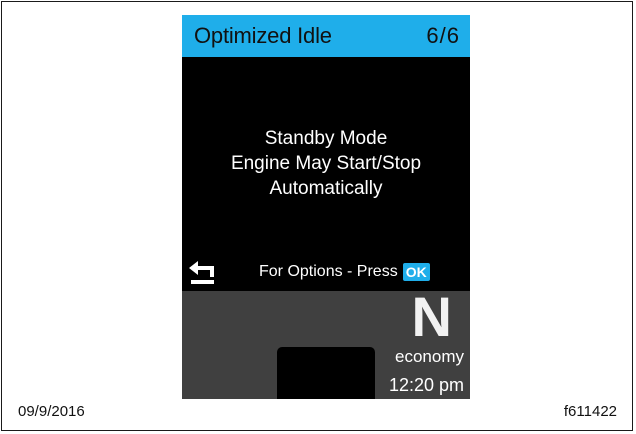  I want to click on page-indicator: 6/6, so click(443, 35).